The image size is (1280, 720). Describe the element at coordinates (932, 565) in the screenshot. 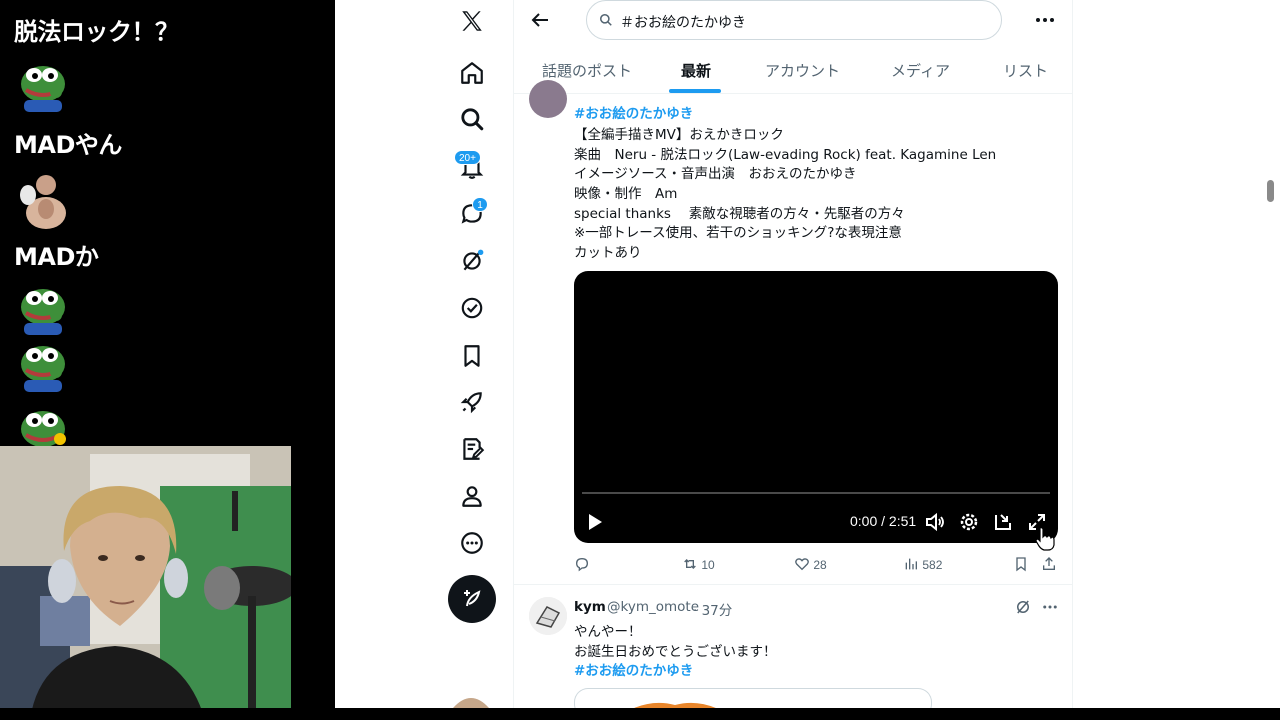

I see `views-count: 582` at that location.